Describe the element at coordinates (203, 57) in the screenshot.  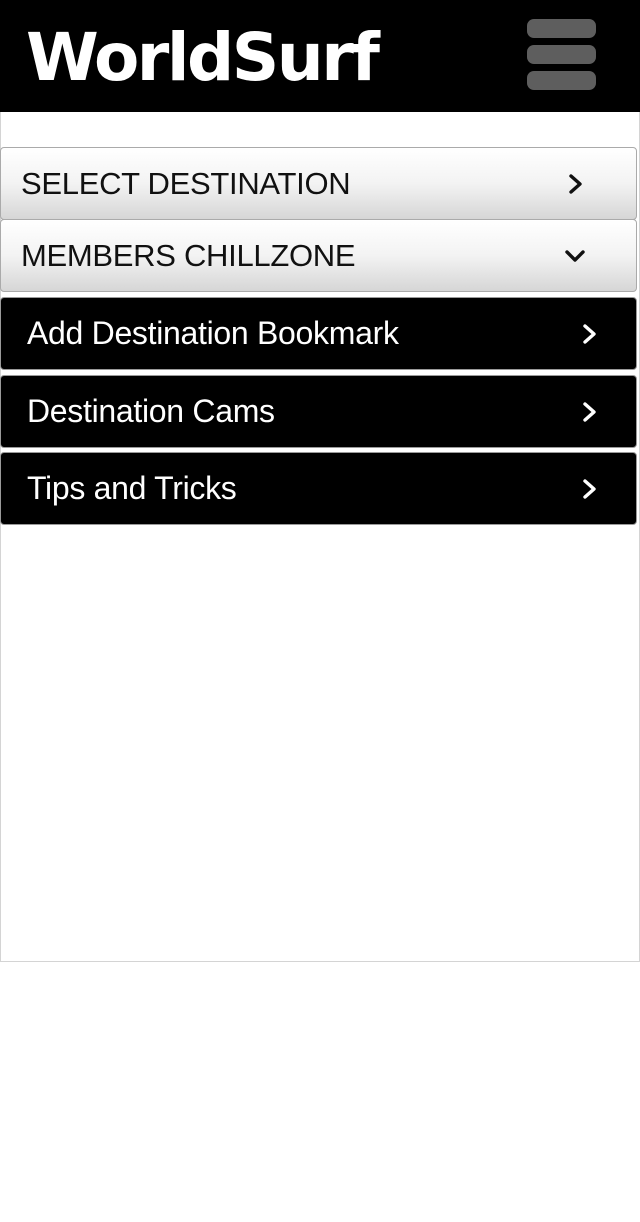
I see `app-title: WorldSurf` at that location.